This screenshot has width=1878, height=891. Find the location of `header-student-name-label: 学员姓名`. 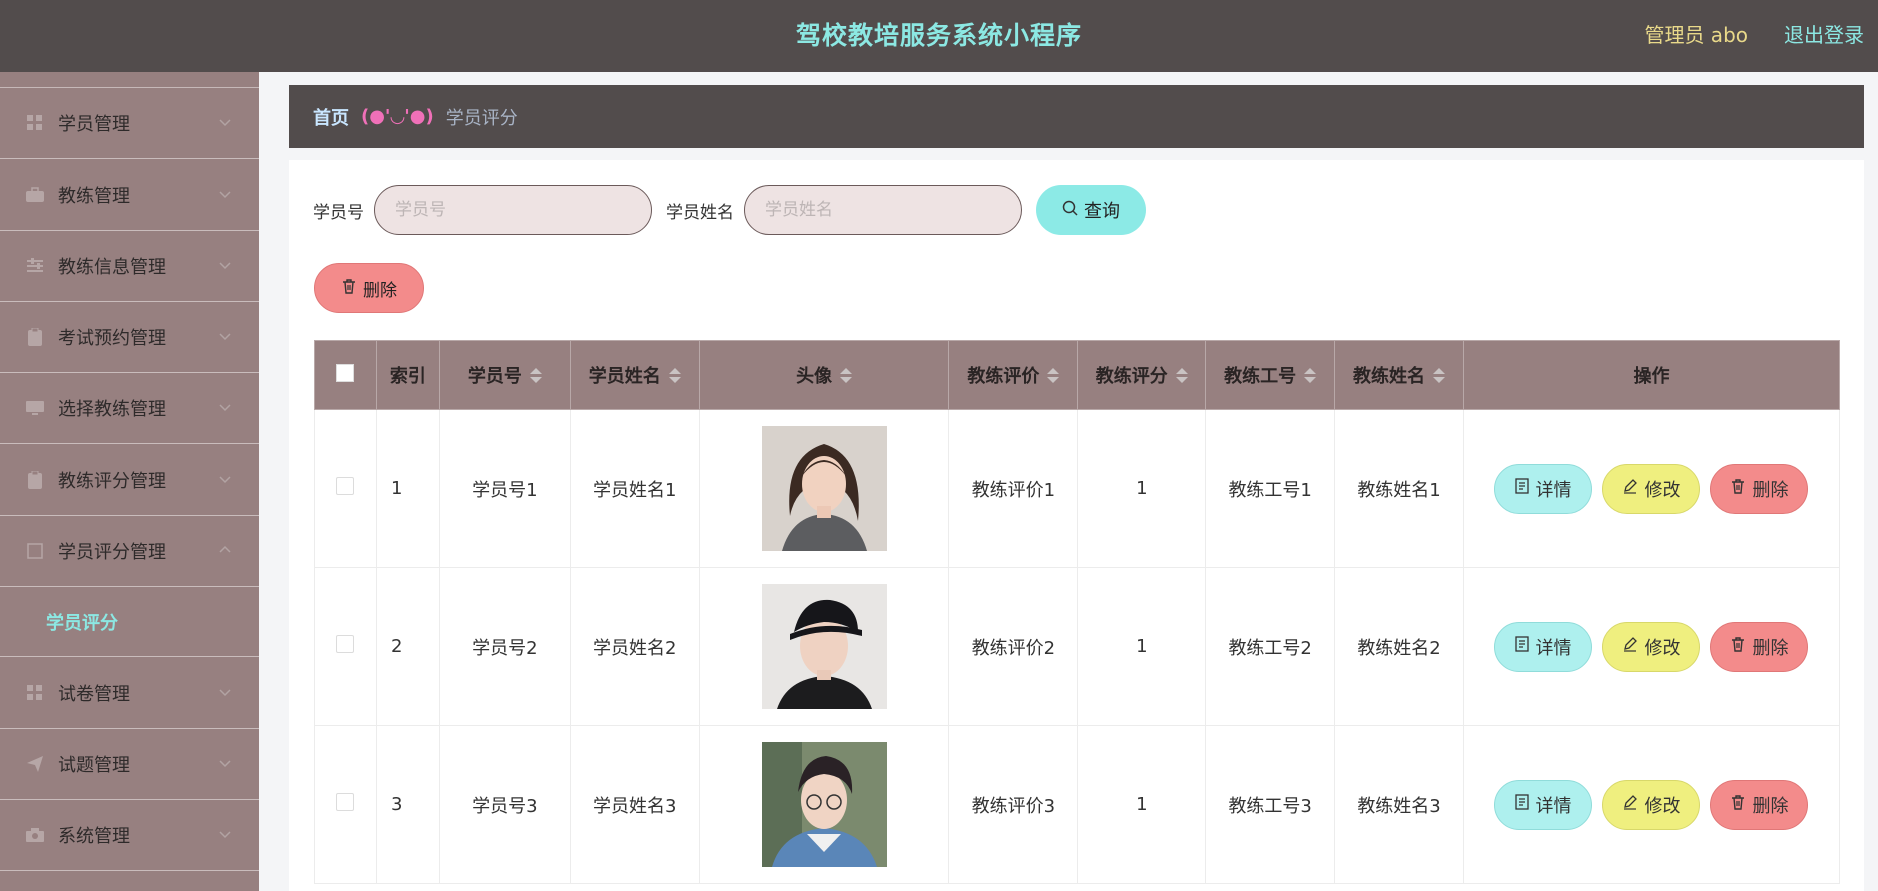

header-student-name-label: 学员姓名 is located at coordinates (624, 376).